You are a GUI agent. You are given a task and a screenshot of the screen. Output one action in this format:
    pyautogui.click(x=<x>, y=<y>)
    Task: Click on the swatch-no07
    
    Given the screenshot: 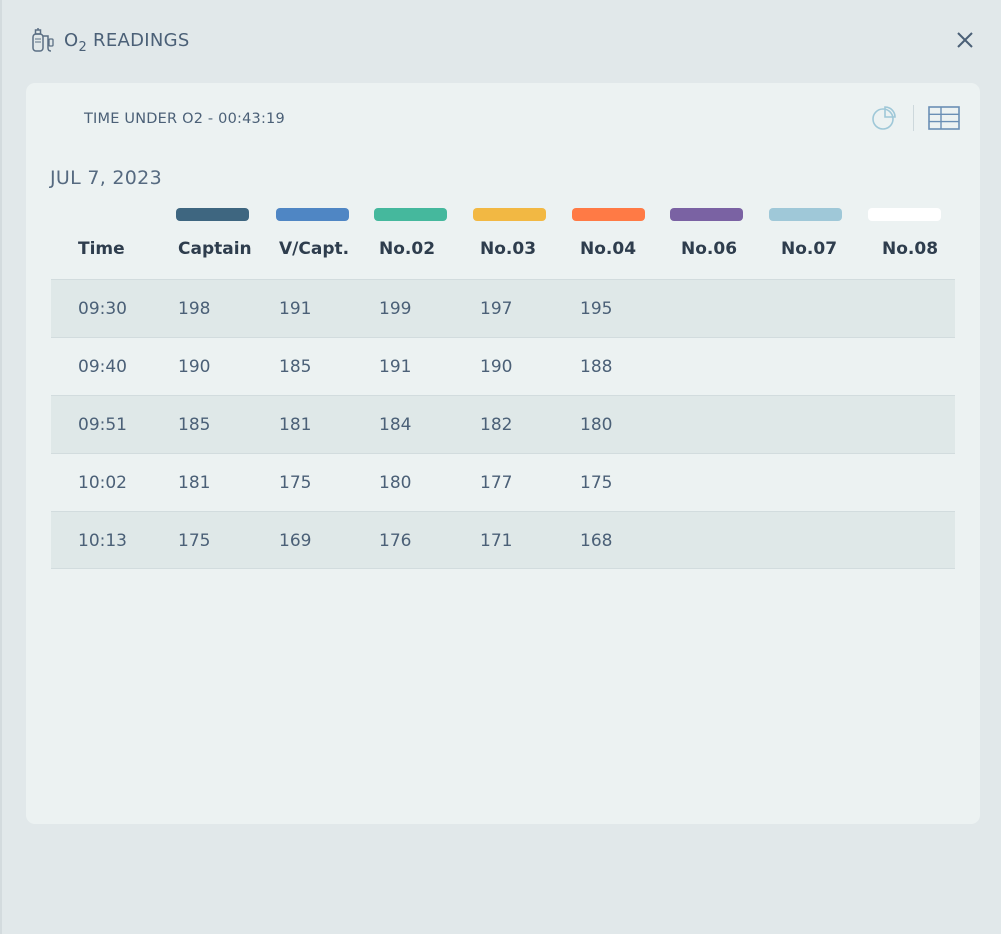 What is the action you would take?
    pyautogui.click(x=805, y=214)
    